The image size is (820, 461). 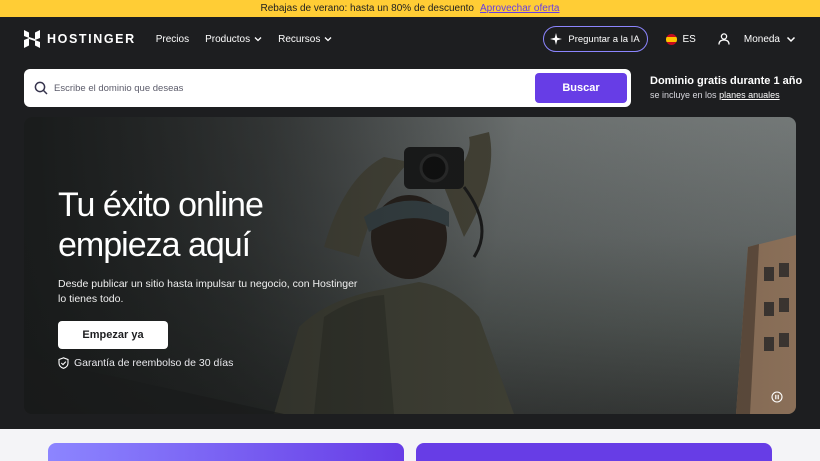 I want to click on shield-check-icon, so click(x=63, y=363).